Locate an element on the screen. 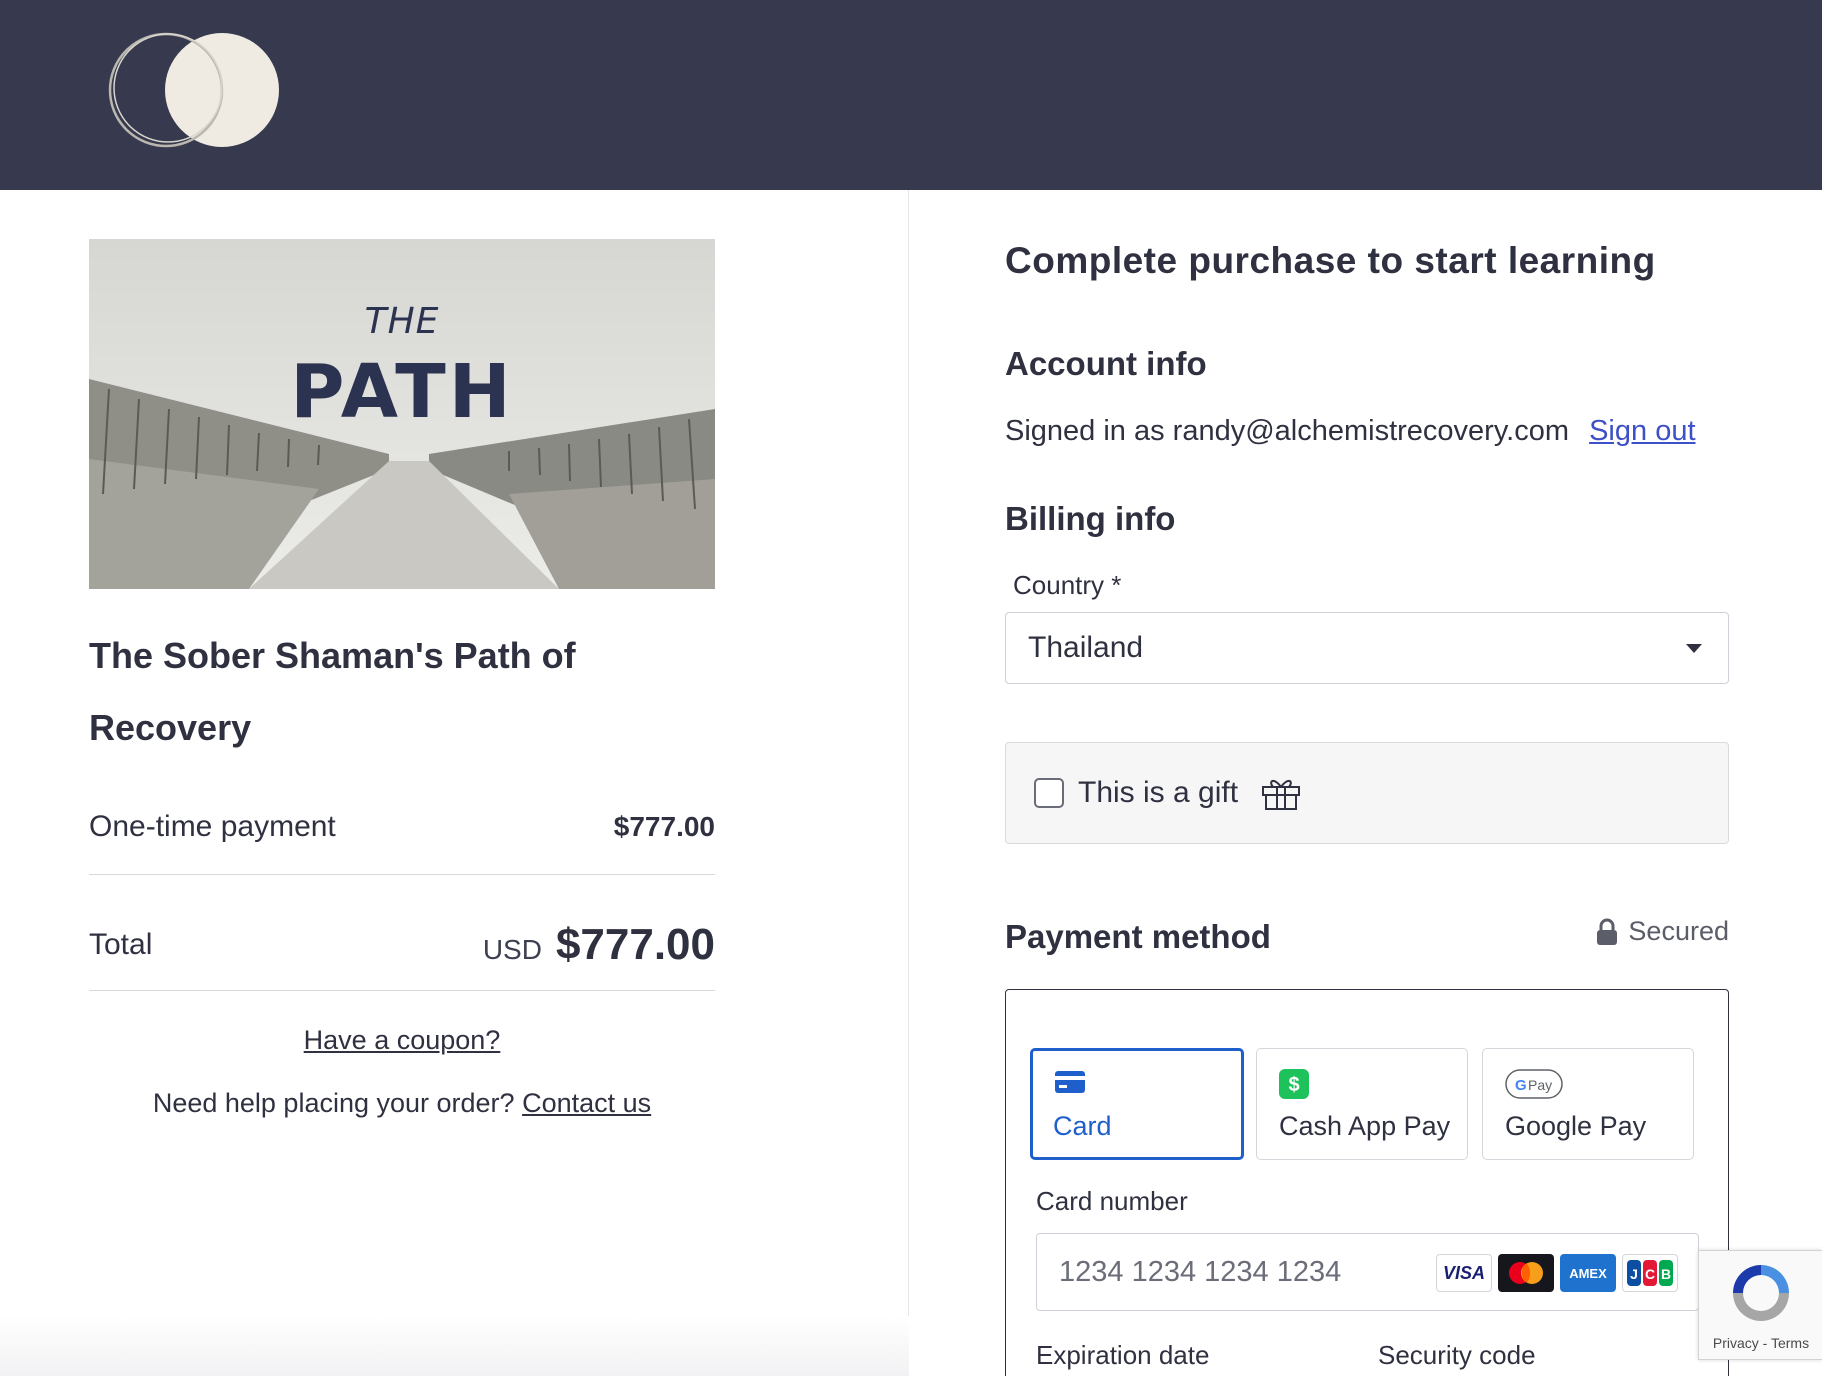 Image resolution: width=1822 pixels, height=1376 pixels. help-text: Need help placing your order? Contact us is located at coordinates (402, 1103).